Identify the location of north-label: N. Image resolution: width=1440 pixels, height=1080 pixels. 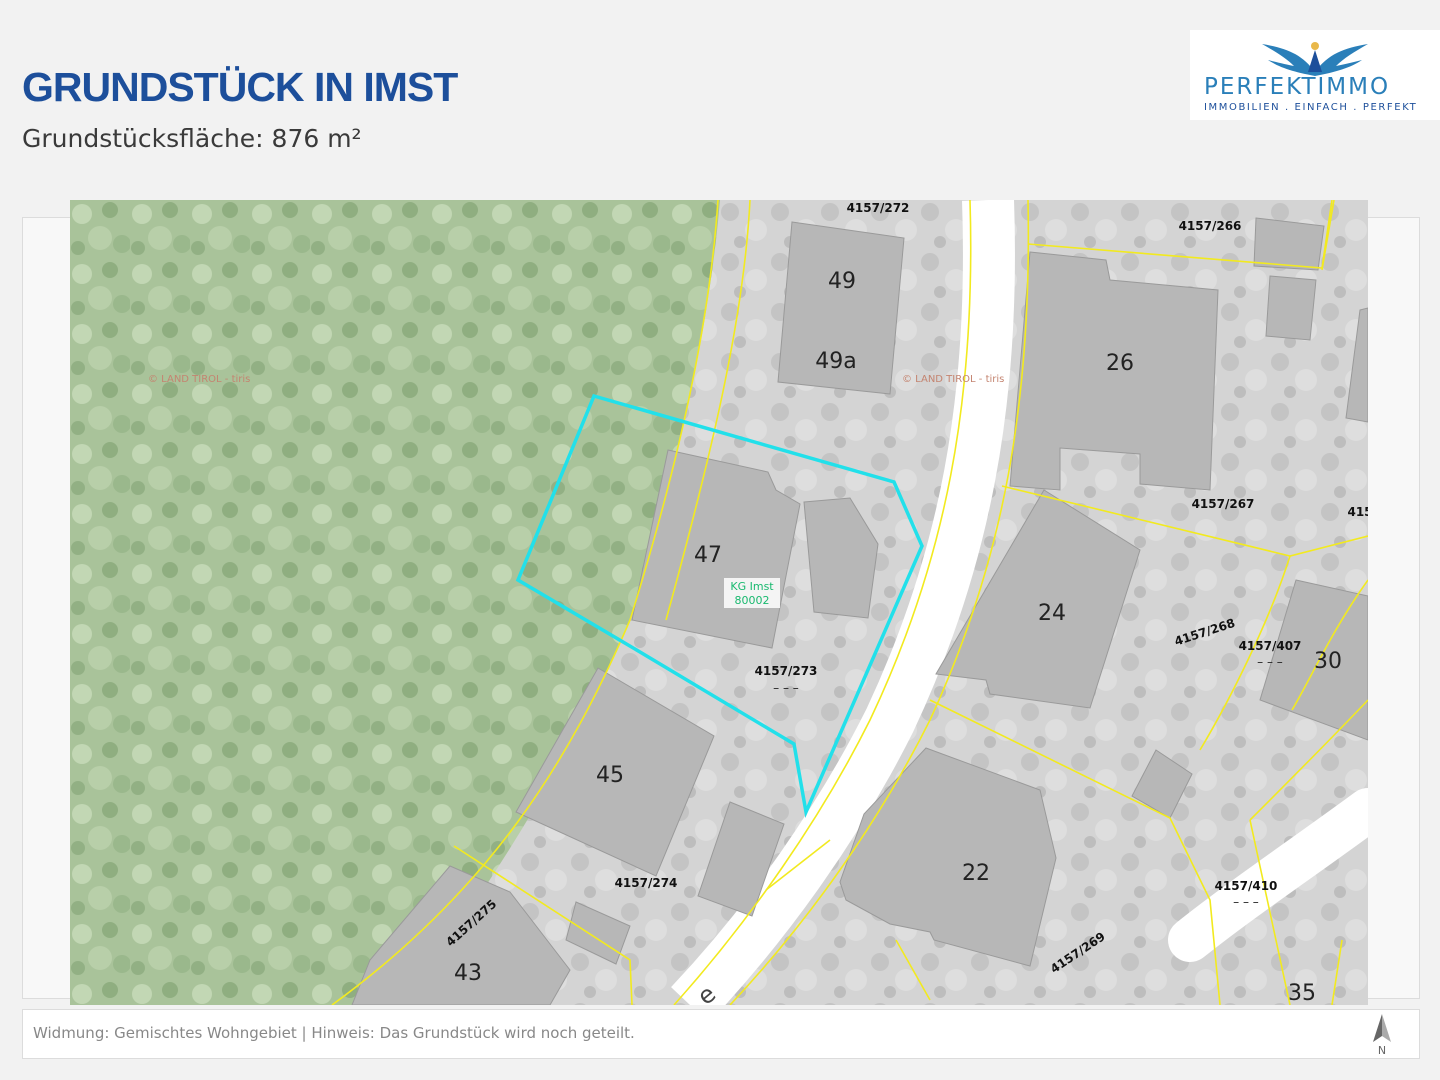
(1382, 1050).